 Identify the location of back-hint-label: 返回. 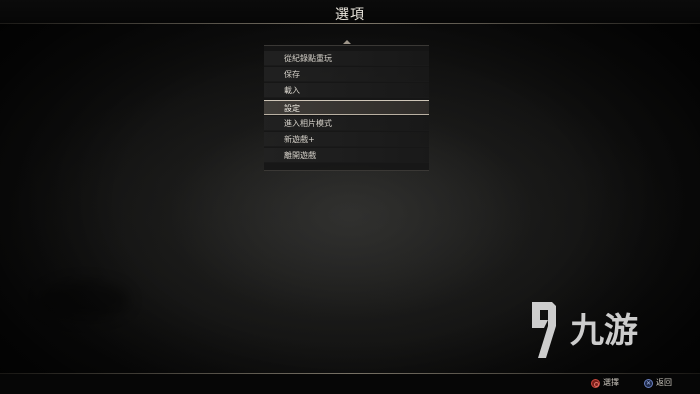
(664, 382).